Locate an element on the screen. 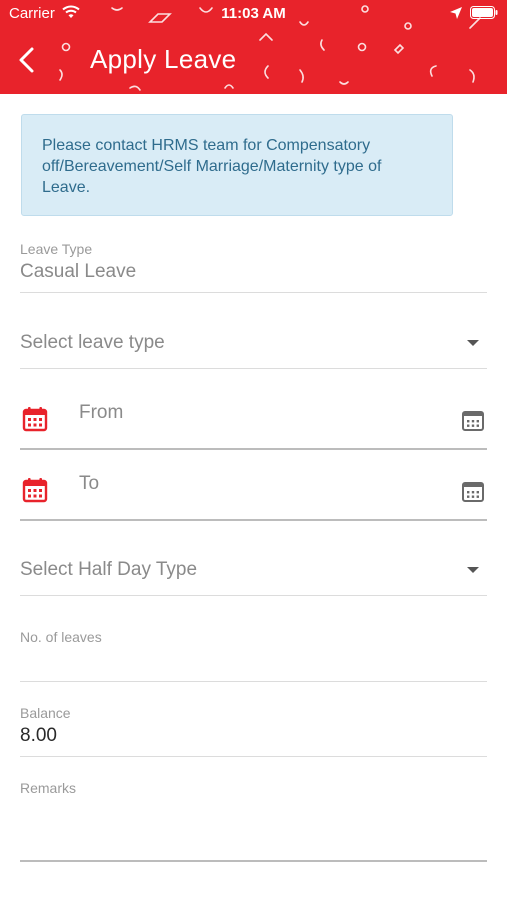 This screenshot has height=900, width=507. balance-label: Balance is located at coordinates (45, 713).